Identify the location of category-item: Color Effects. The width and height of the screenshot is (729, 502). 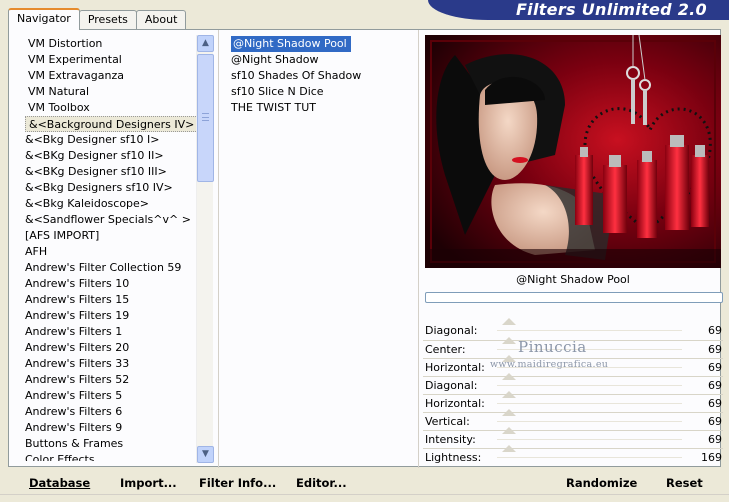
(110, 456).